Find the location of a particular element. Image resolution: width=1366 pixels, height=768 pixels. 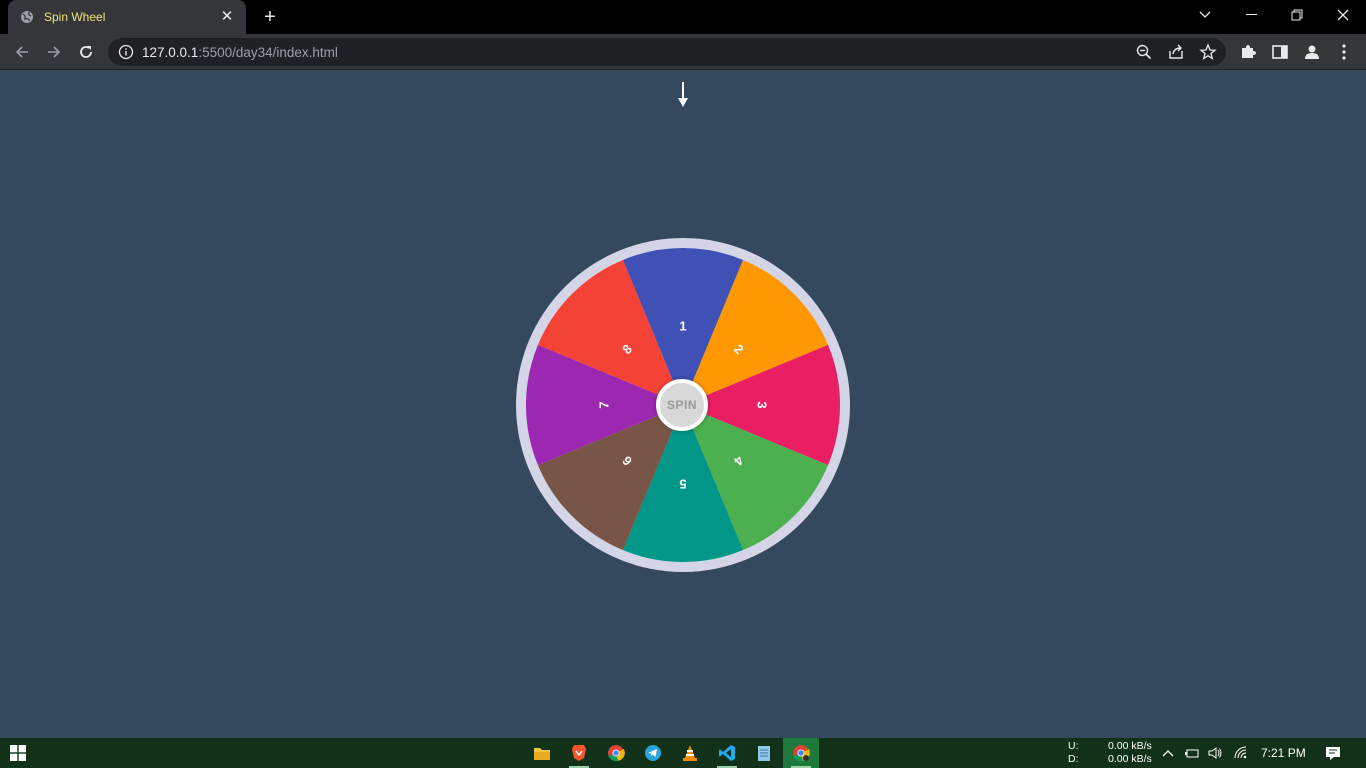

volume-icon is located at coordinates (1215, 753).